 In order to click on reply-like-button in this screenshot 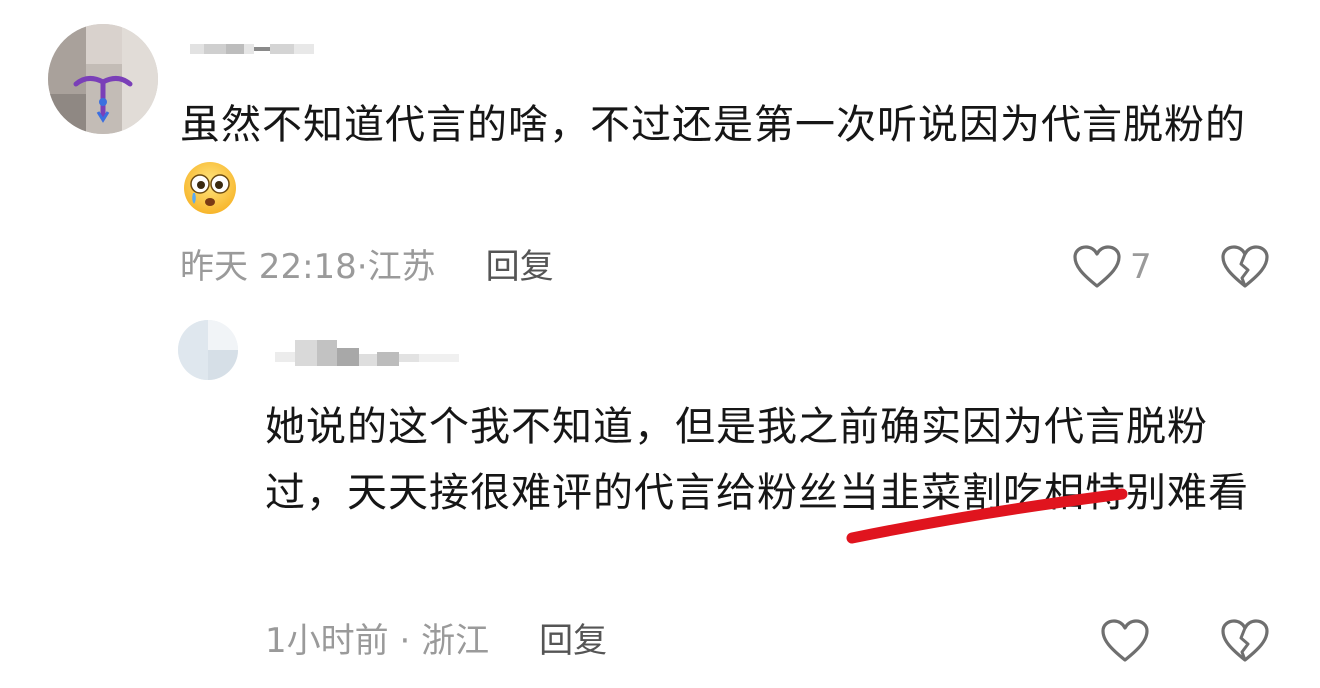, I will do `click(1125, 641)`.